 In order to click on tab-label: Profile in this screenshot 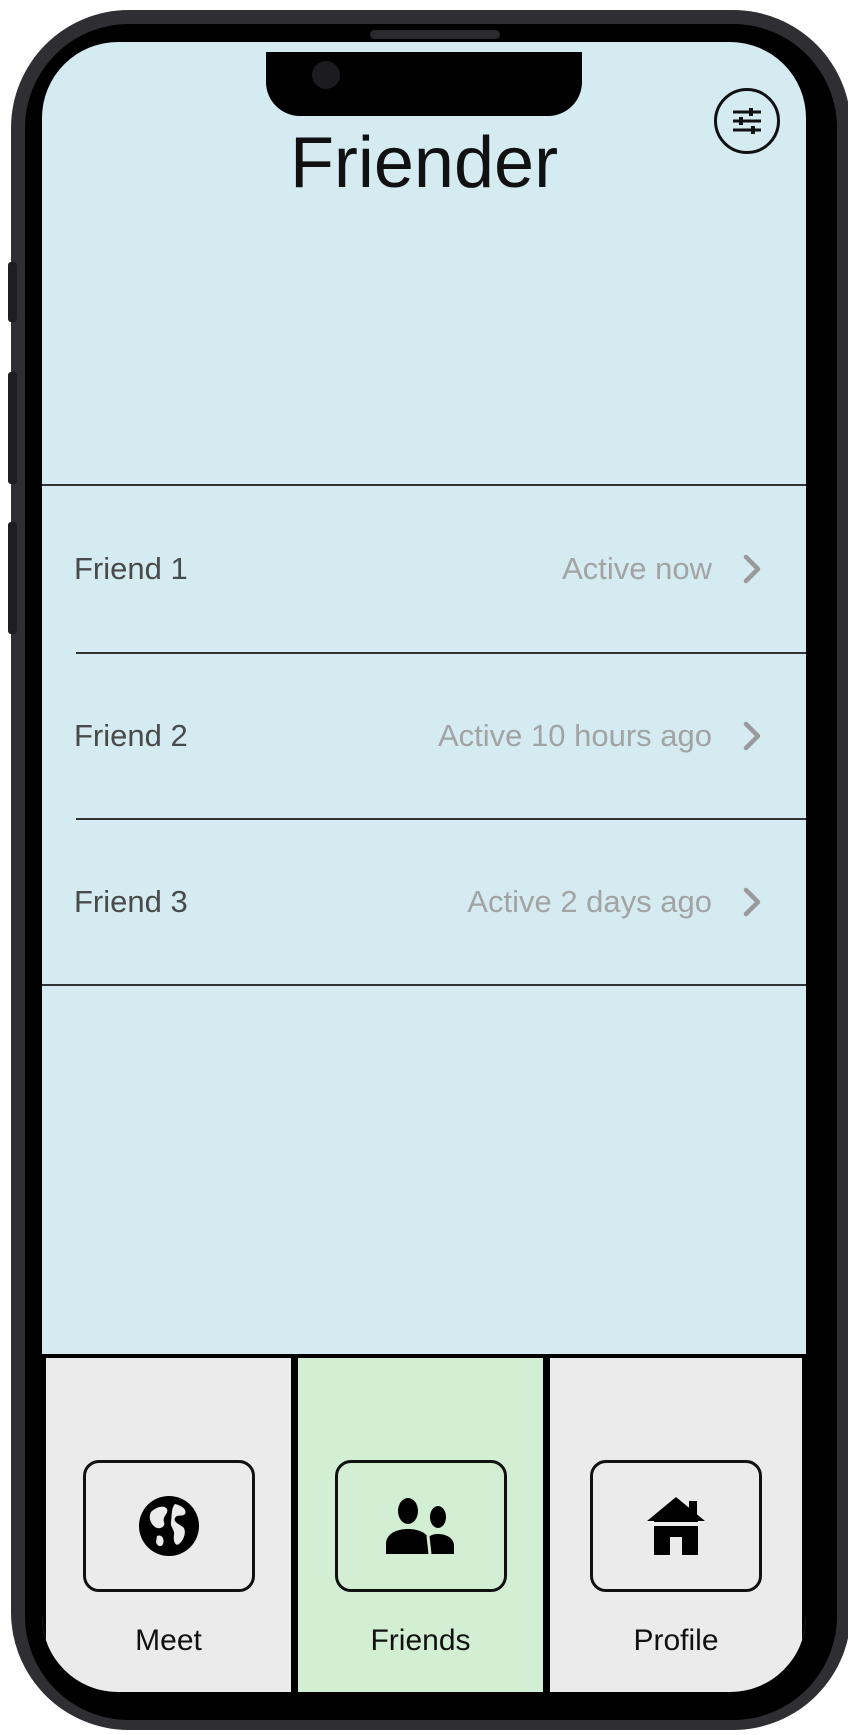, I will do `click(676, 1640)`.